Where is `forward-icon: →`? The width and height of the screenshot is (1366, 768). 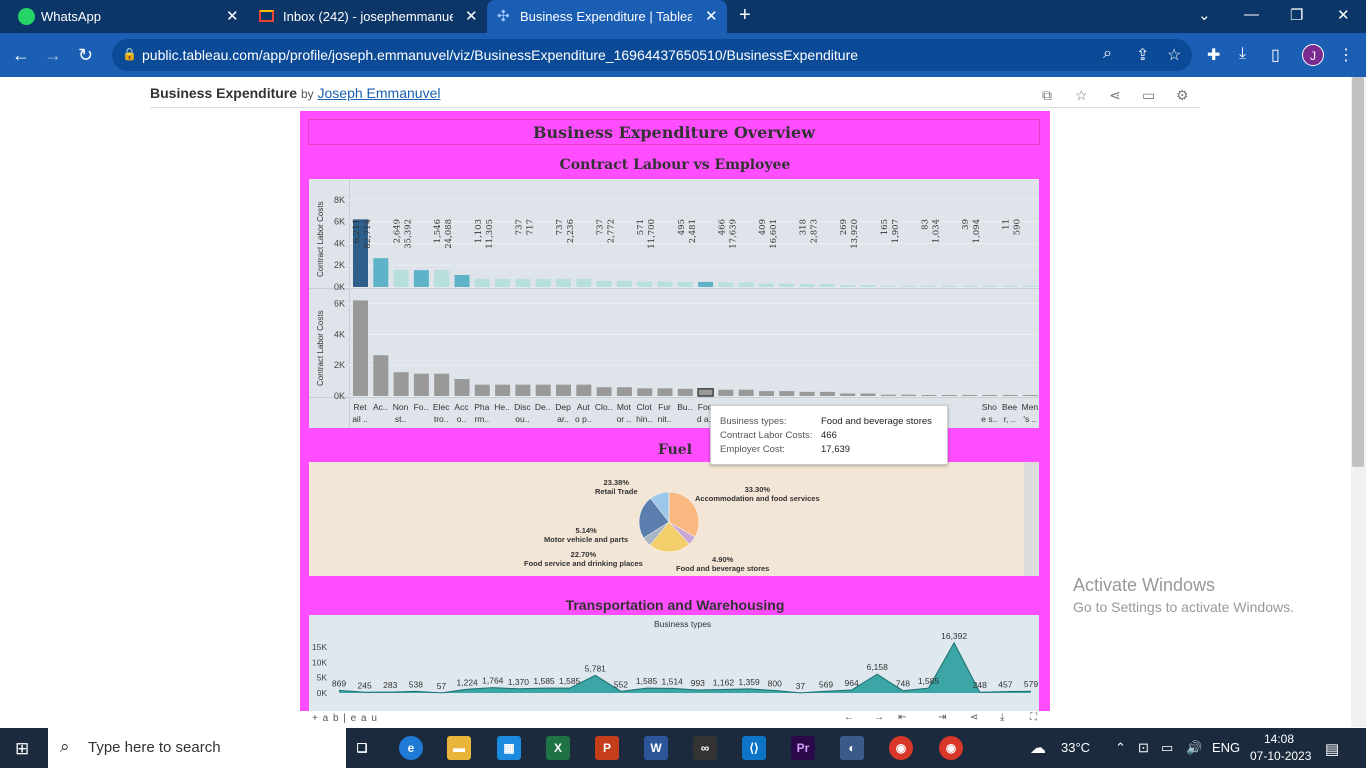
forward-icon: → is located at coordinates (53, 55).